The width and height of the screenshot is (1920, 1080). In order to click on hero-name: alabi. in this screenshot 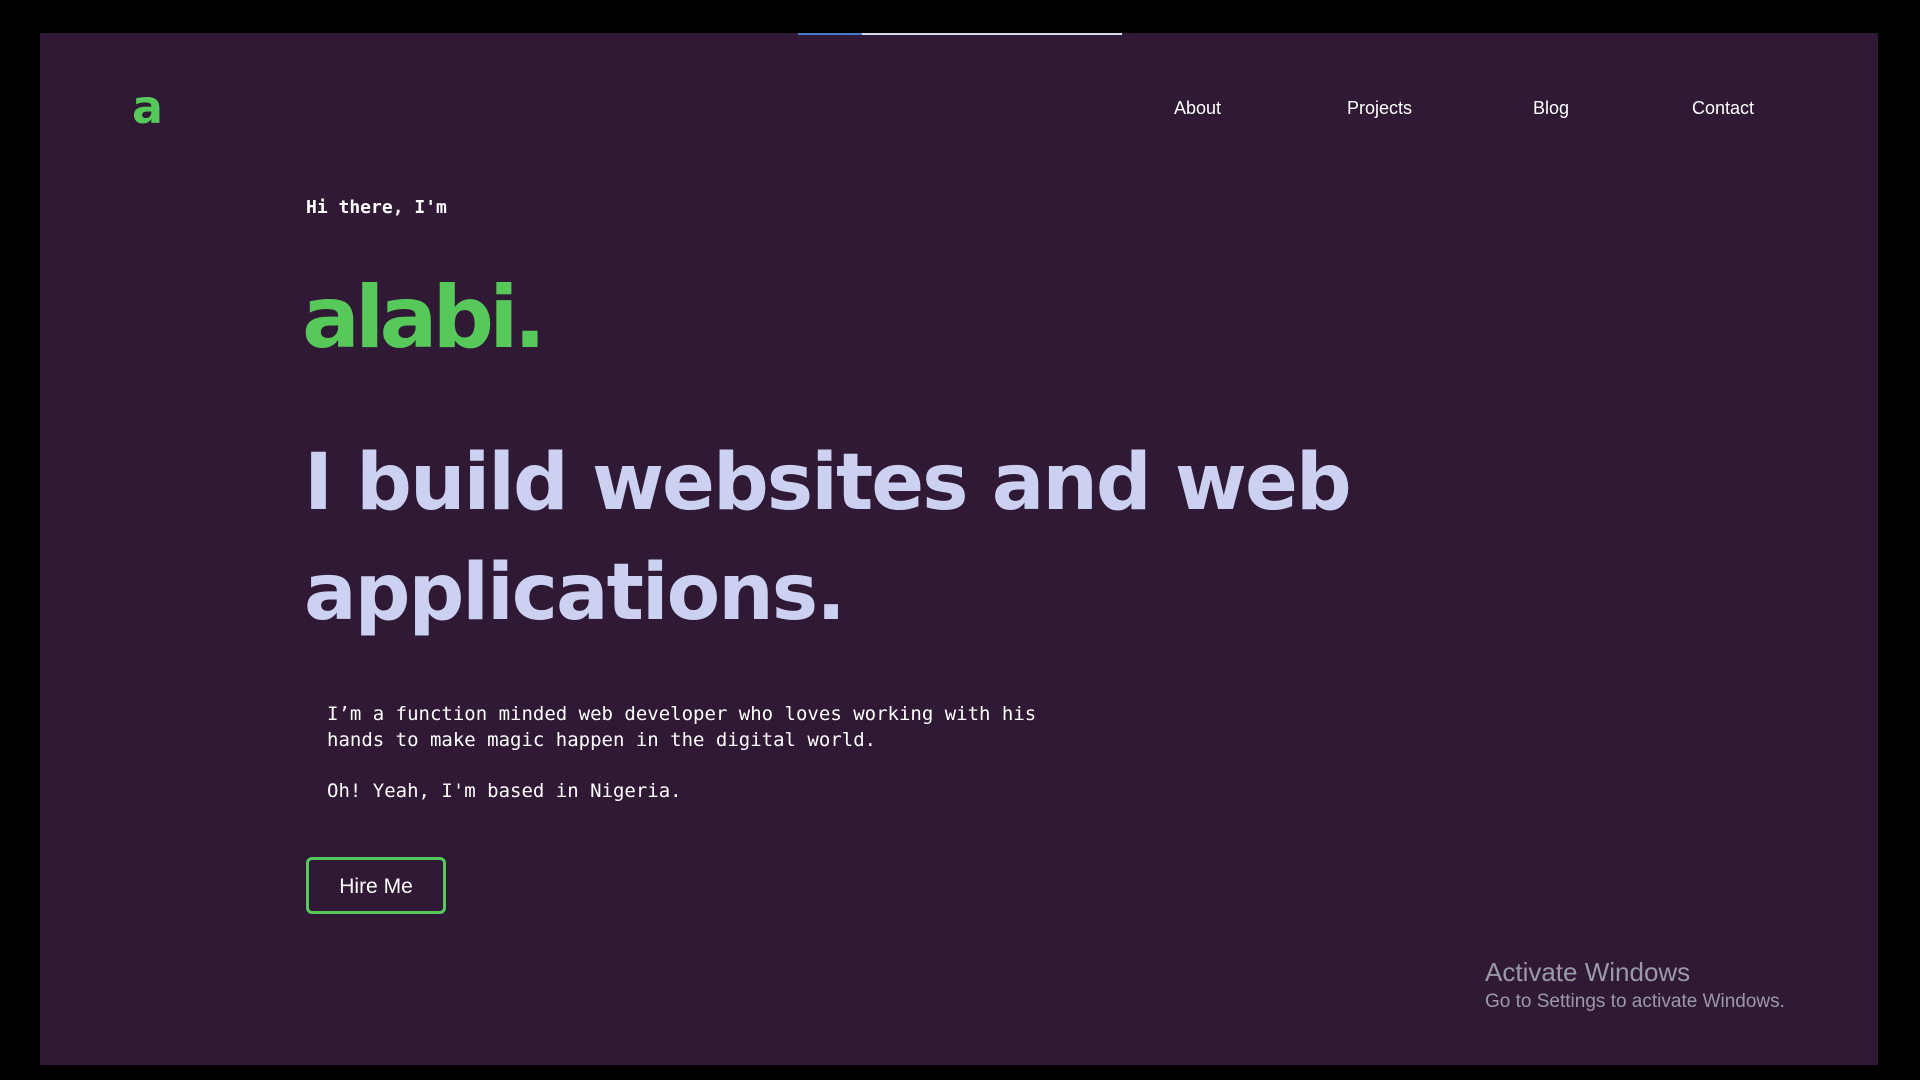, I will do `click(424, 318)`.